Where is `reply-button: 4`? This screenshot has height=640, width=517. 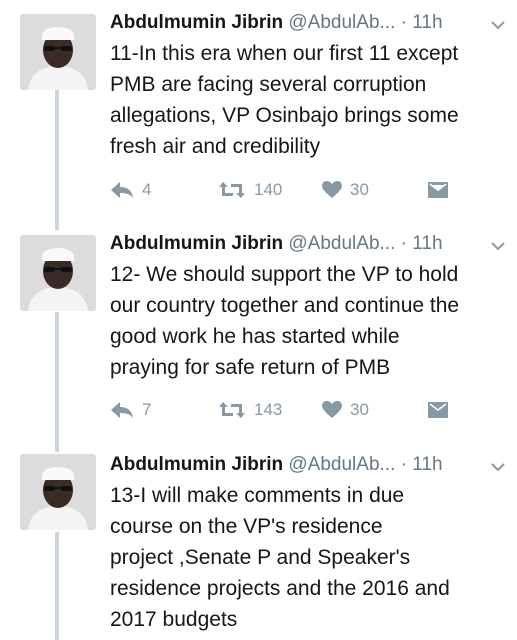 reply-button: 4 is located at coordinates (130, 190).